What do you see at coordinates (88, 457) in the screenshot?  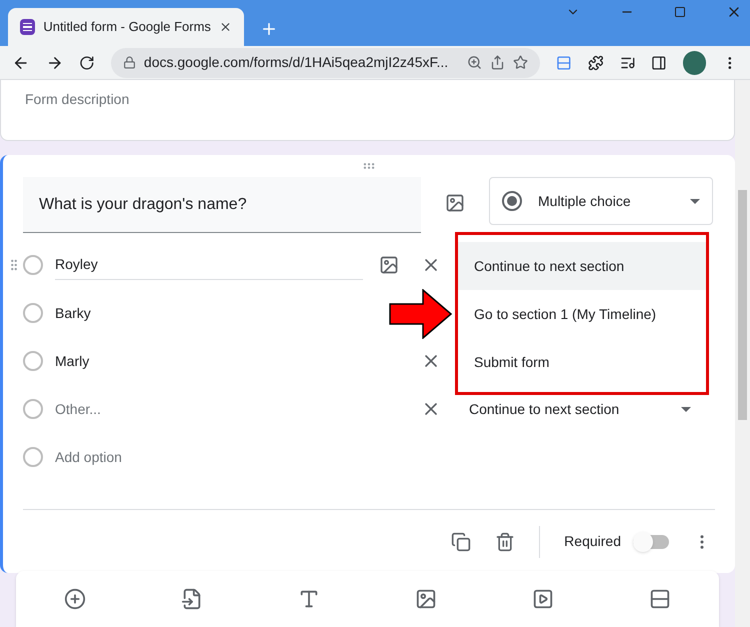 I see `add-option-link: Add option` at bounding box center [88, 457].